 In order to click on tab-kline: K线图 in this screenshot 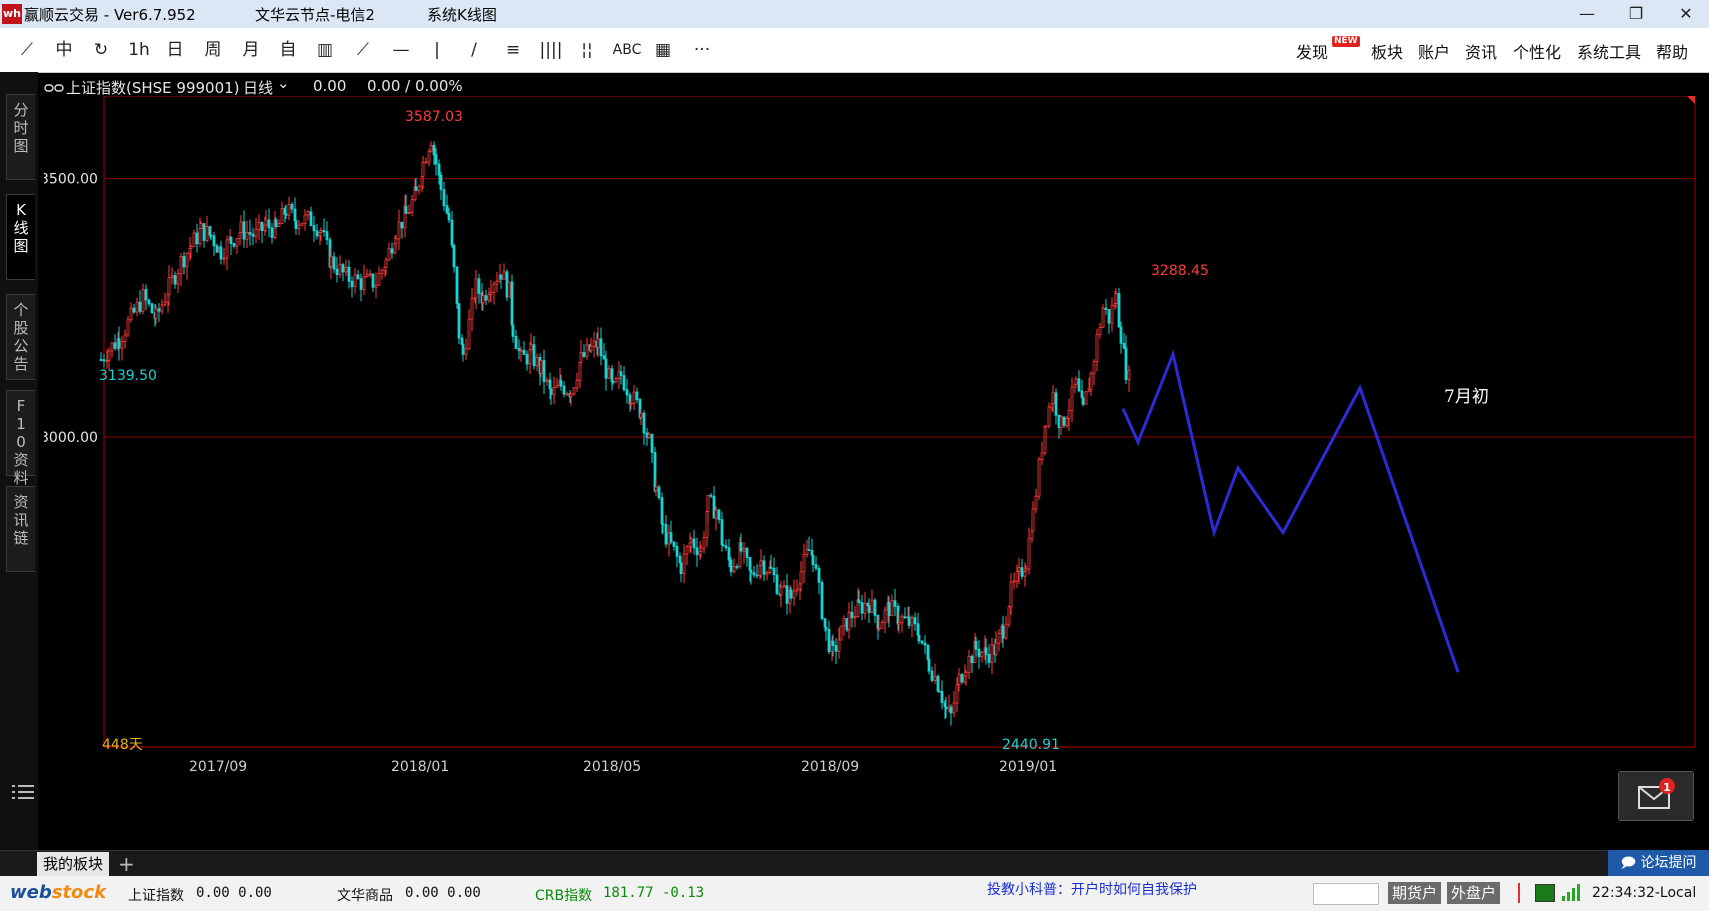, I will do `click(20, 237)`.